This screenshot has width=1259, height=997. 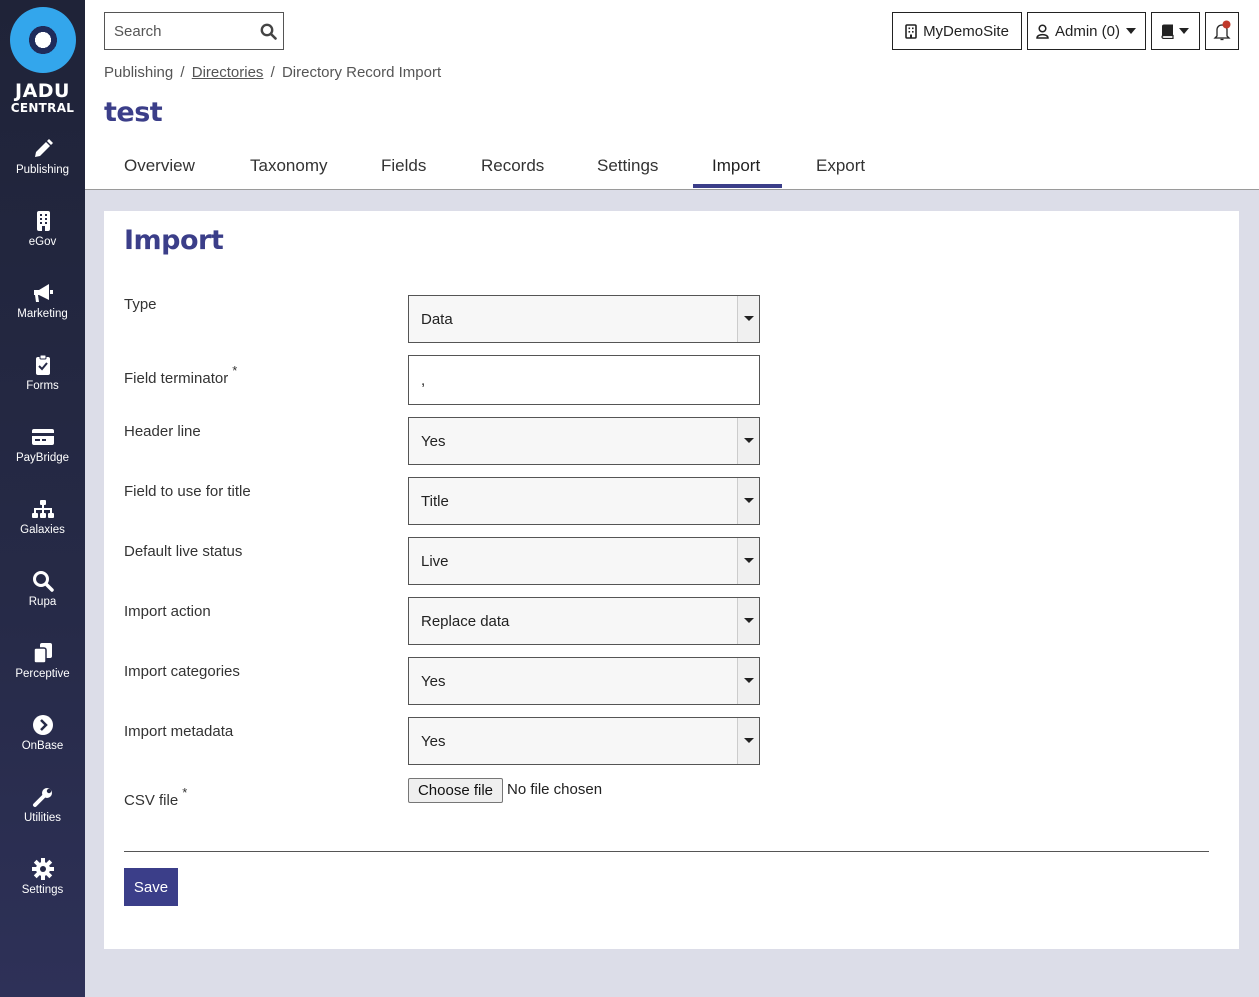 What do you see at coordinates (555, 789) in the screenshot?
I see `file-status-text: No file chosen` at bounding box center [555, 789].